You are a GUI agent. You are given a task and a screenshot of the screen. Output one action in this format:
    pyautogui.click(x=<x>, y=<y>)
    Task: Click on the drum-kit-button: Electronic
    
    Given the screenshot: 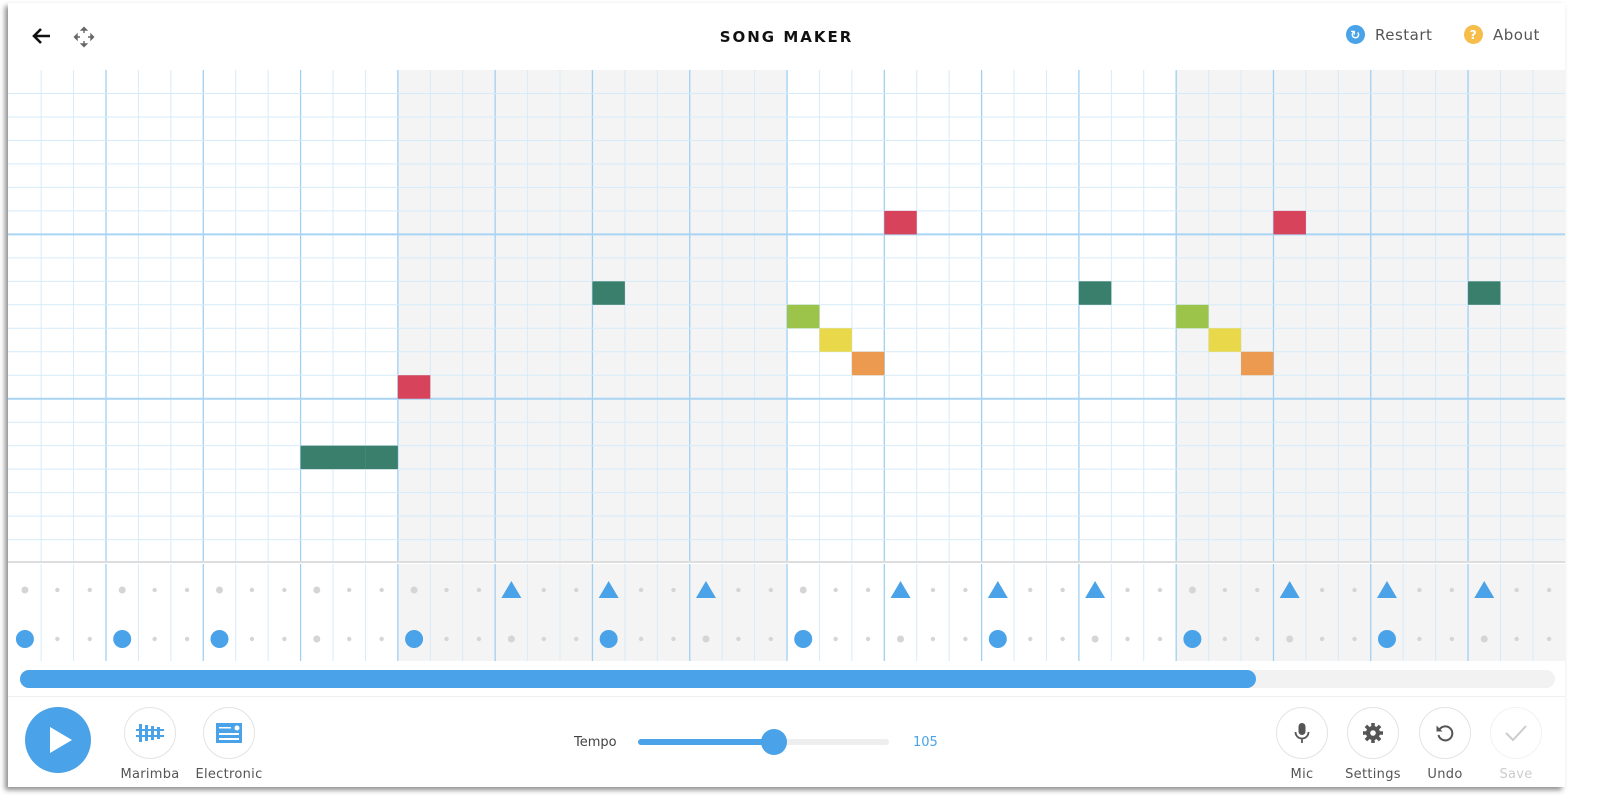 What is the action you would take?
    pyautogui.click(x=229, y=744)
    